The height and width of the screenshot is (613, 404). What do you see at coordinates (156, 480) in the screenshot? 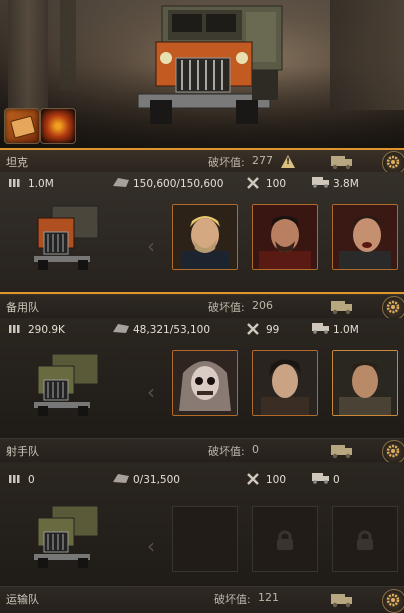
I see `stat-hp: 0/31,500` at bounding box center [156, 480].